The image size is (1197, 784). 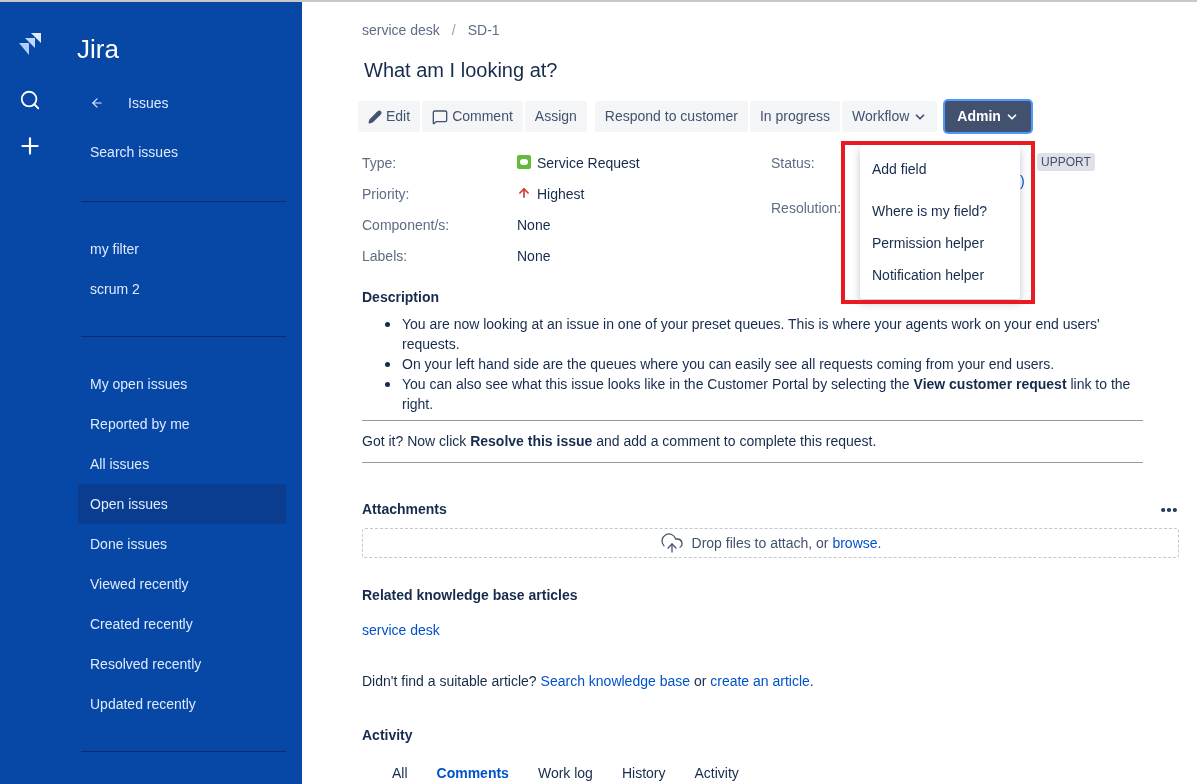 I want to click on field-label: Labels:, so click(x=385, y=256).